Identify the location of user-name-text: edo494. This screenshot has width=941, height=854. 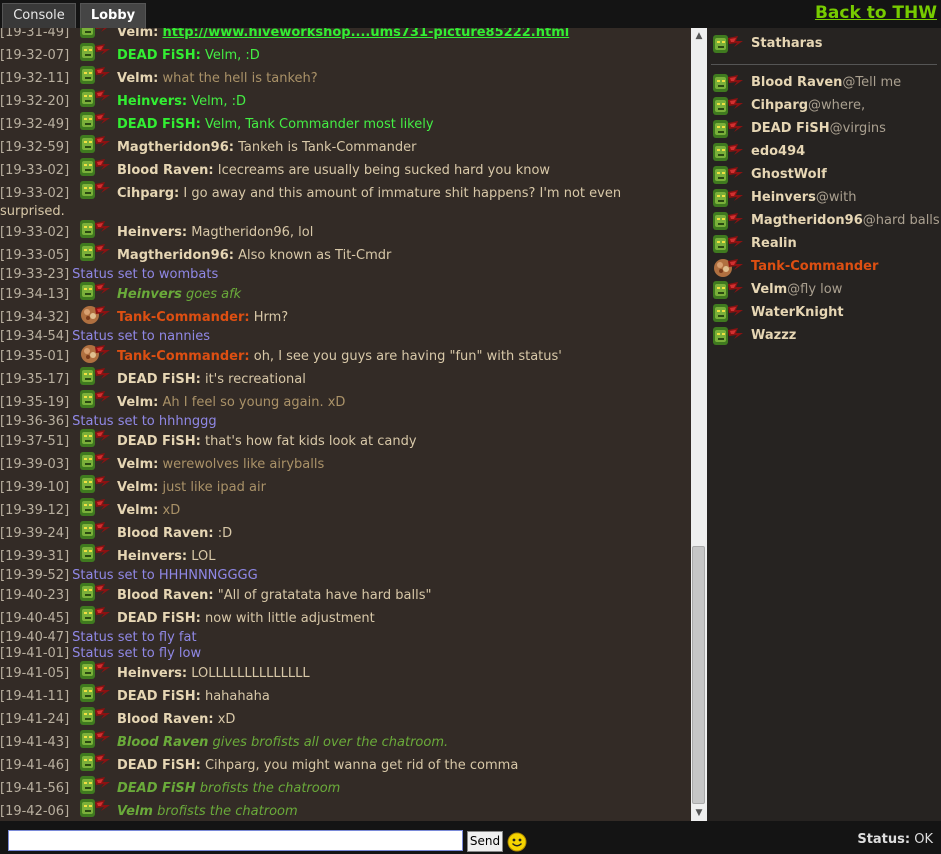
(778, 151).